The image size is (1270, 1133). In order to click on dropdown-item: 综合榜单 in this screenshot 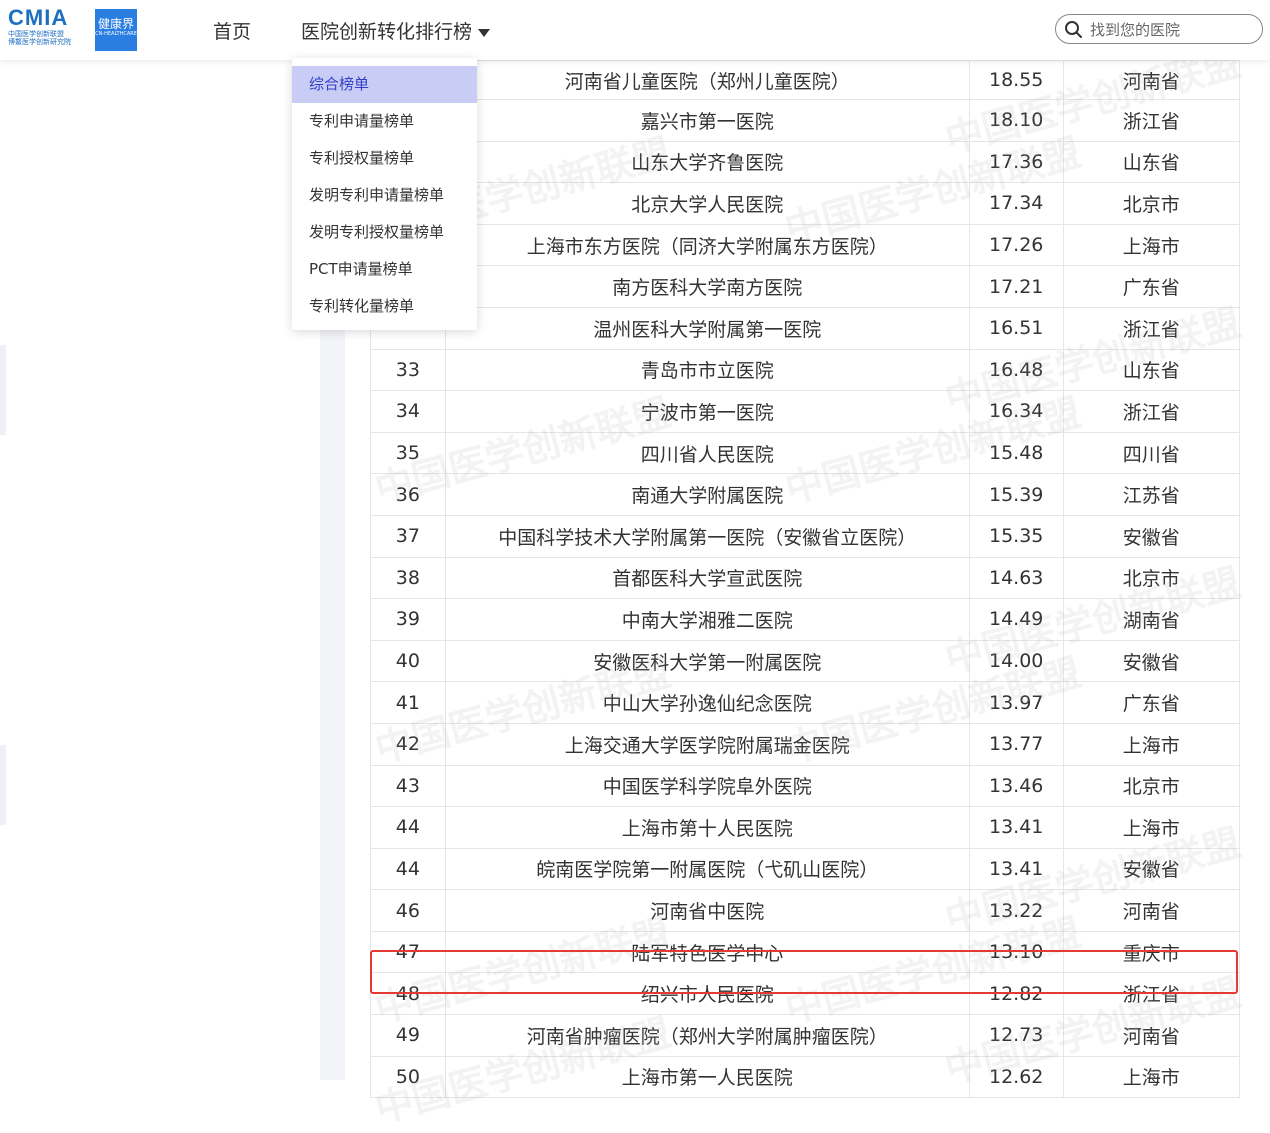, I will do `click(384, 84)`.